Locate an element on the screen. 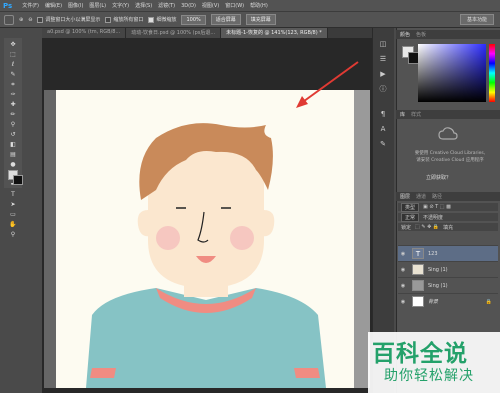 This screenshot has height=393, width=500. info-panel-icon: ⓘ is located at coordinates (383, 89).